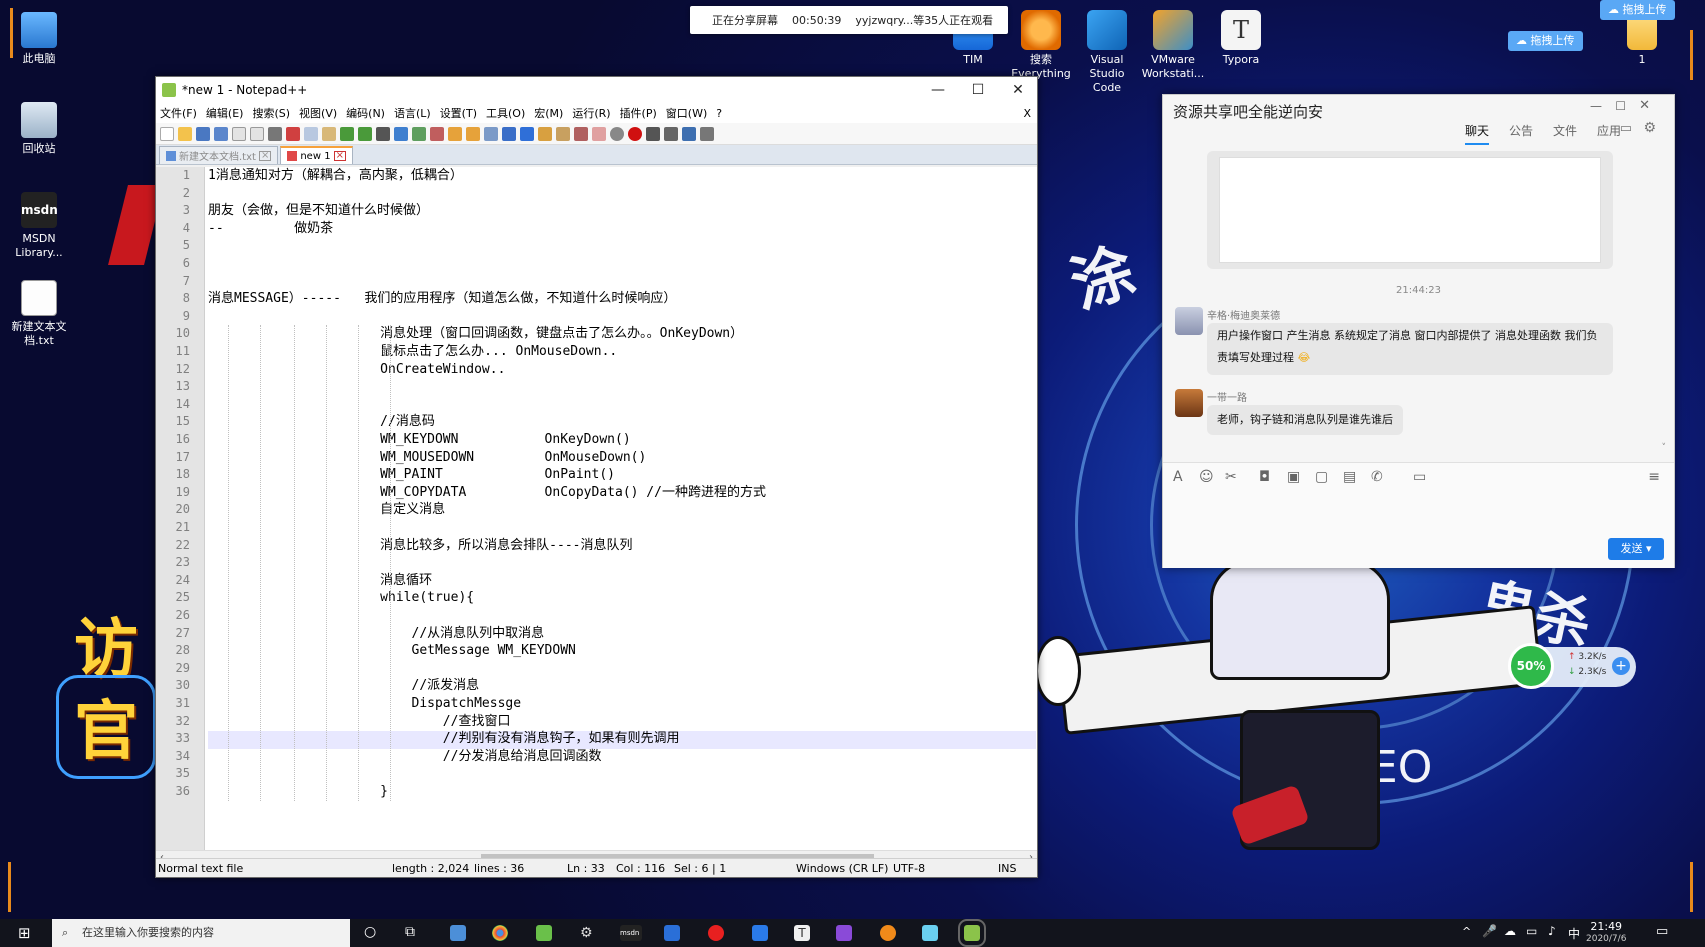  I want to click on new-file-icon, so click(167, 133).